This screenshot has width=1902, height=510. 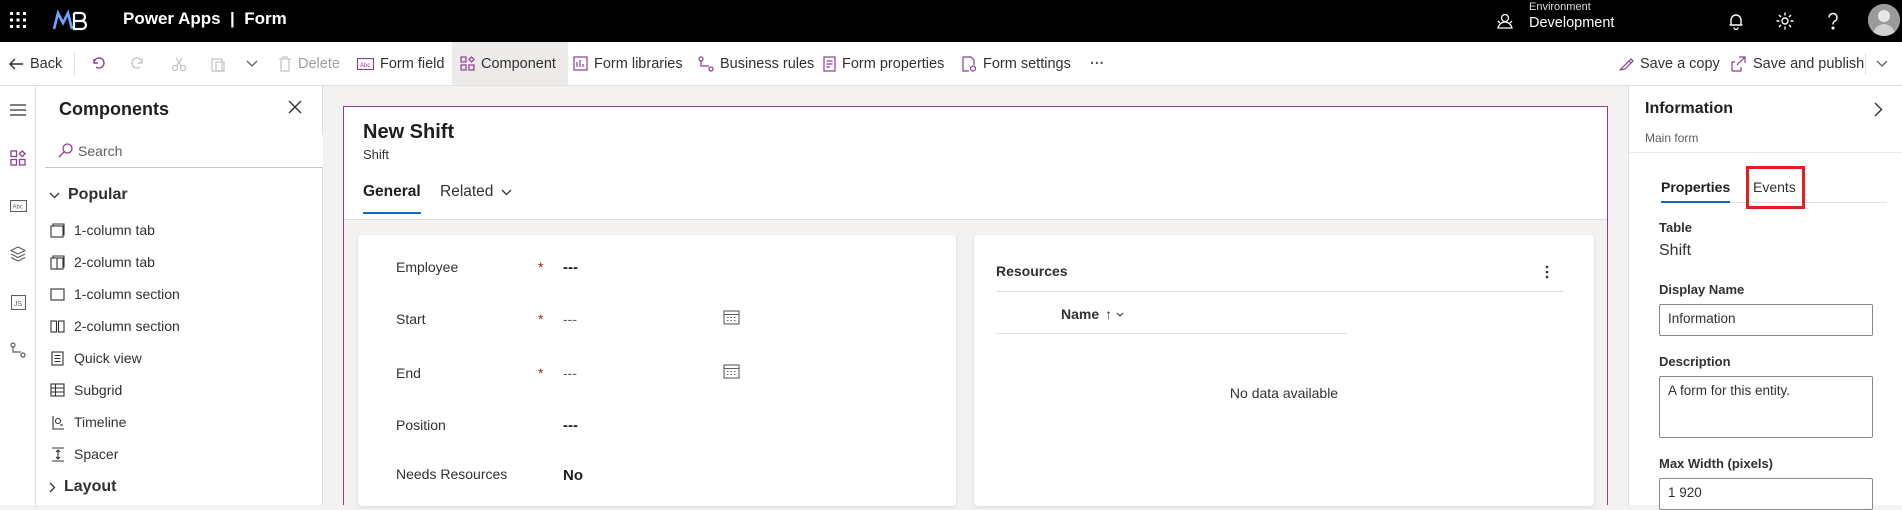 I want to click on component-item: 1-column section, so click(x=114, y=294).